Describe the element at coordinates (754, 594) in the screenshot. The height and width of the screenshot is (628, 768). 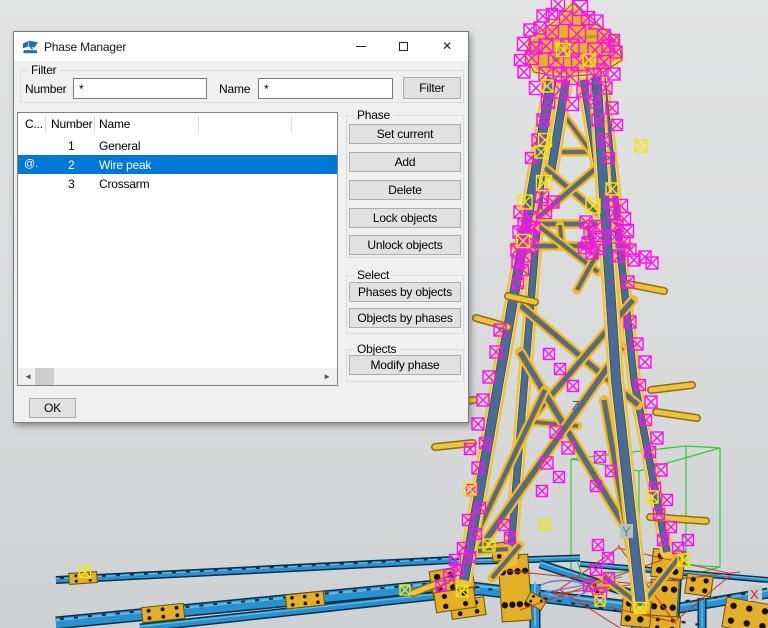
I see `svg-text: X` at that location.